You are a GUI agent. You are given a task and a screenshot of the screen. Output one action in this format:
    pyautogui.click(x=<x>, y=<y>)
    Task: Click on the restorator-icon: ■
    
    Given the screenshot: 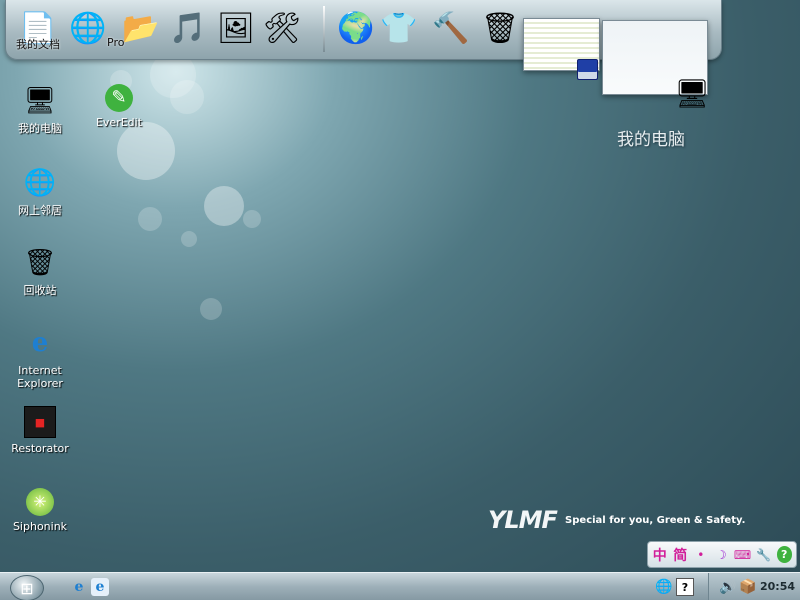 What is the action you would take?
    pyautogui.click(x=40, y=422)
    